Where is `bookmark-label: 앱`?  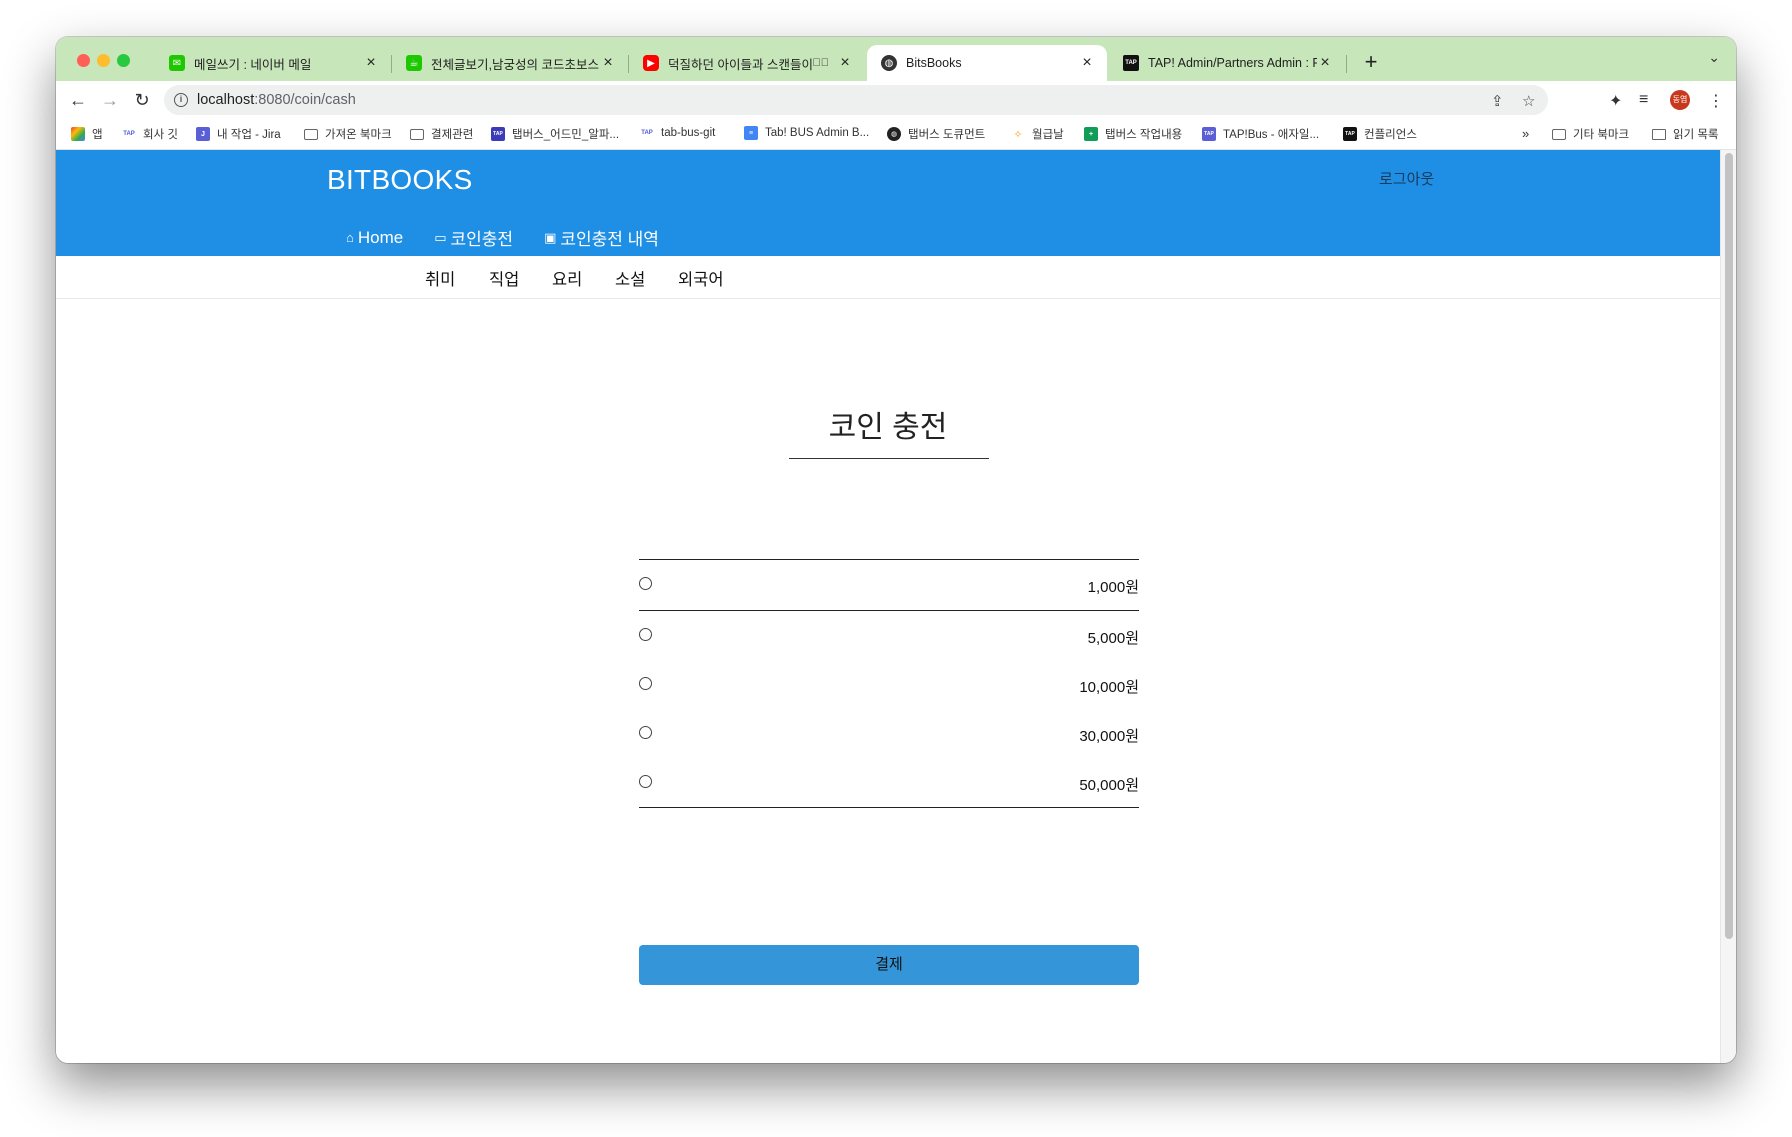 bookmark-label: 앱 is located at coordinates (97, 135).